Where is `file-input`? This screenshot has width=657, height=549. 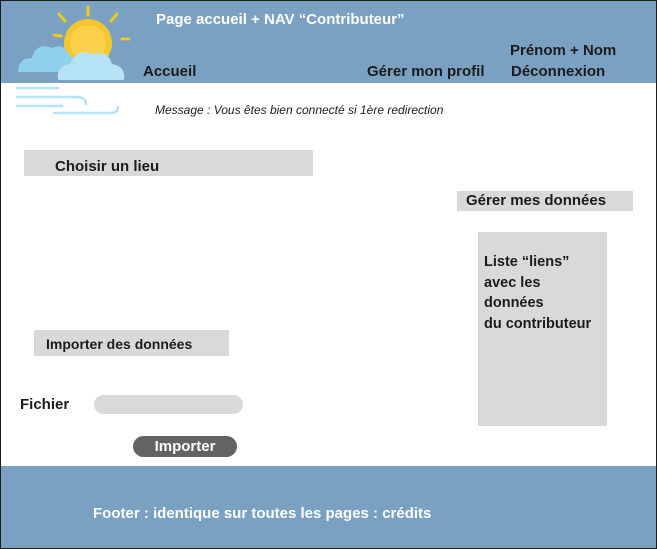 file-input is located at coordinates (168, 404).